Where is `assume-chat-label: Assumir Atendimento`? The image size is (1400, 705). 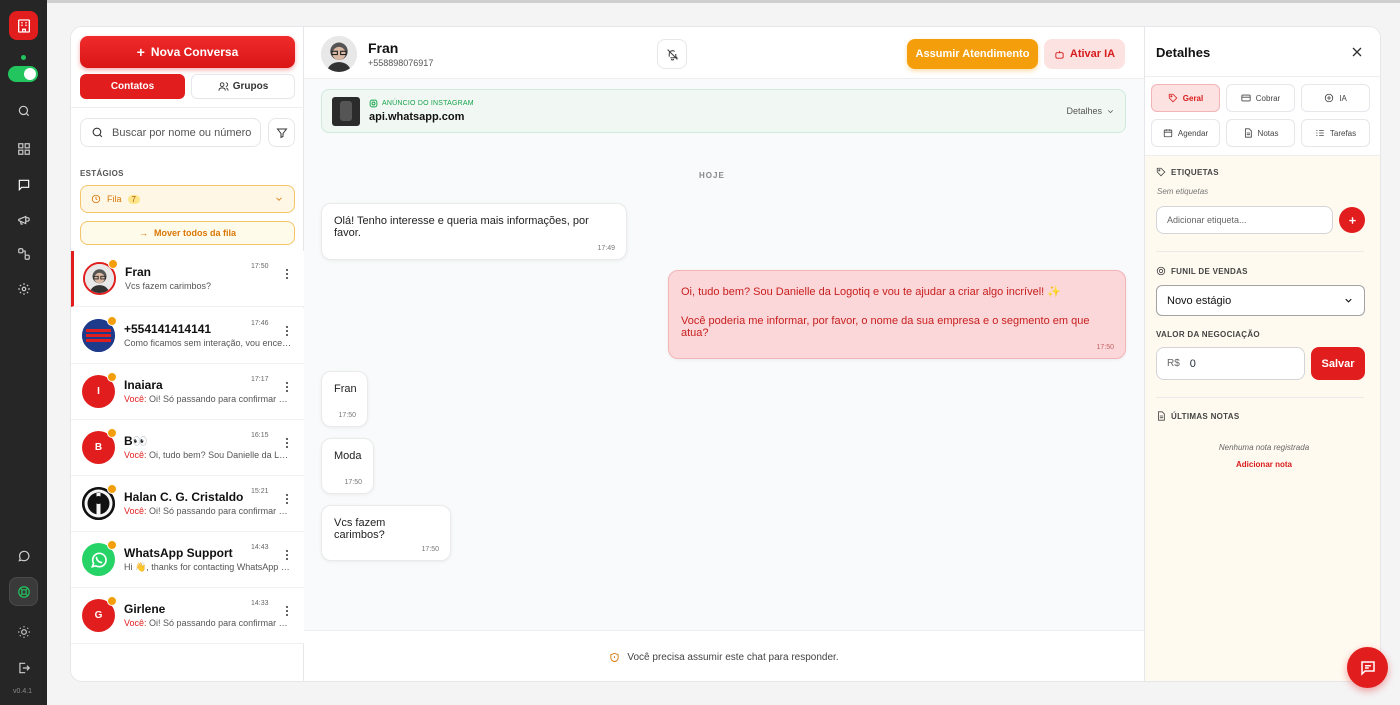
assume-chat-label: Assumir Atendimento is located at coordinates (972, 54).